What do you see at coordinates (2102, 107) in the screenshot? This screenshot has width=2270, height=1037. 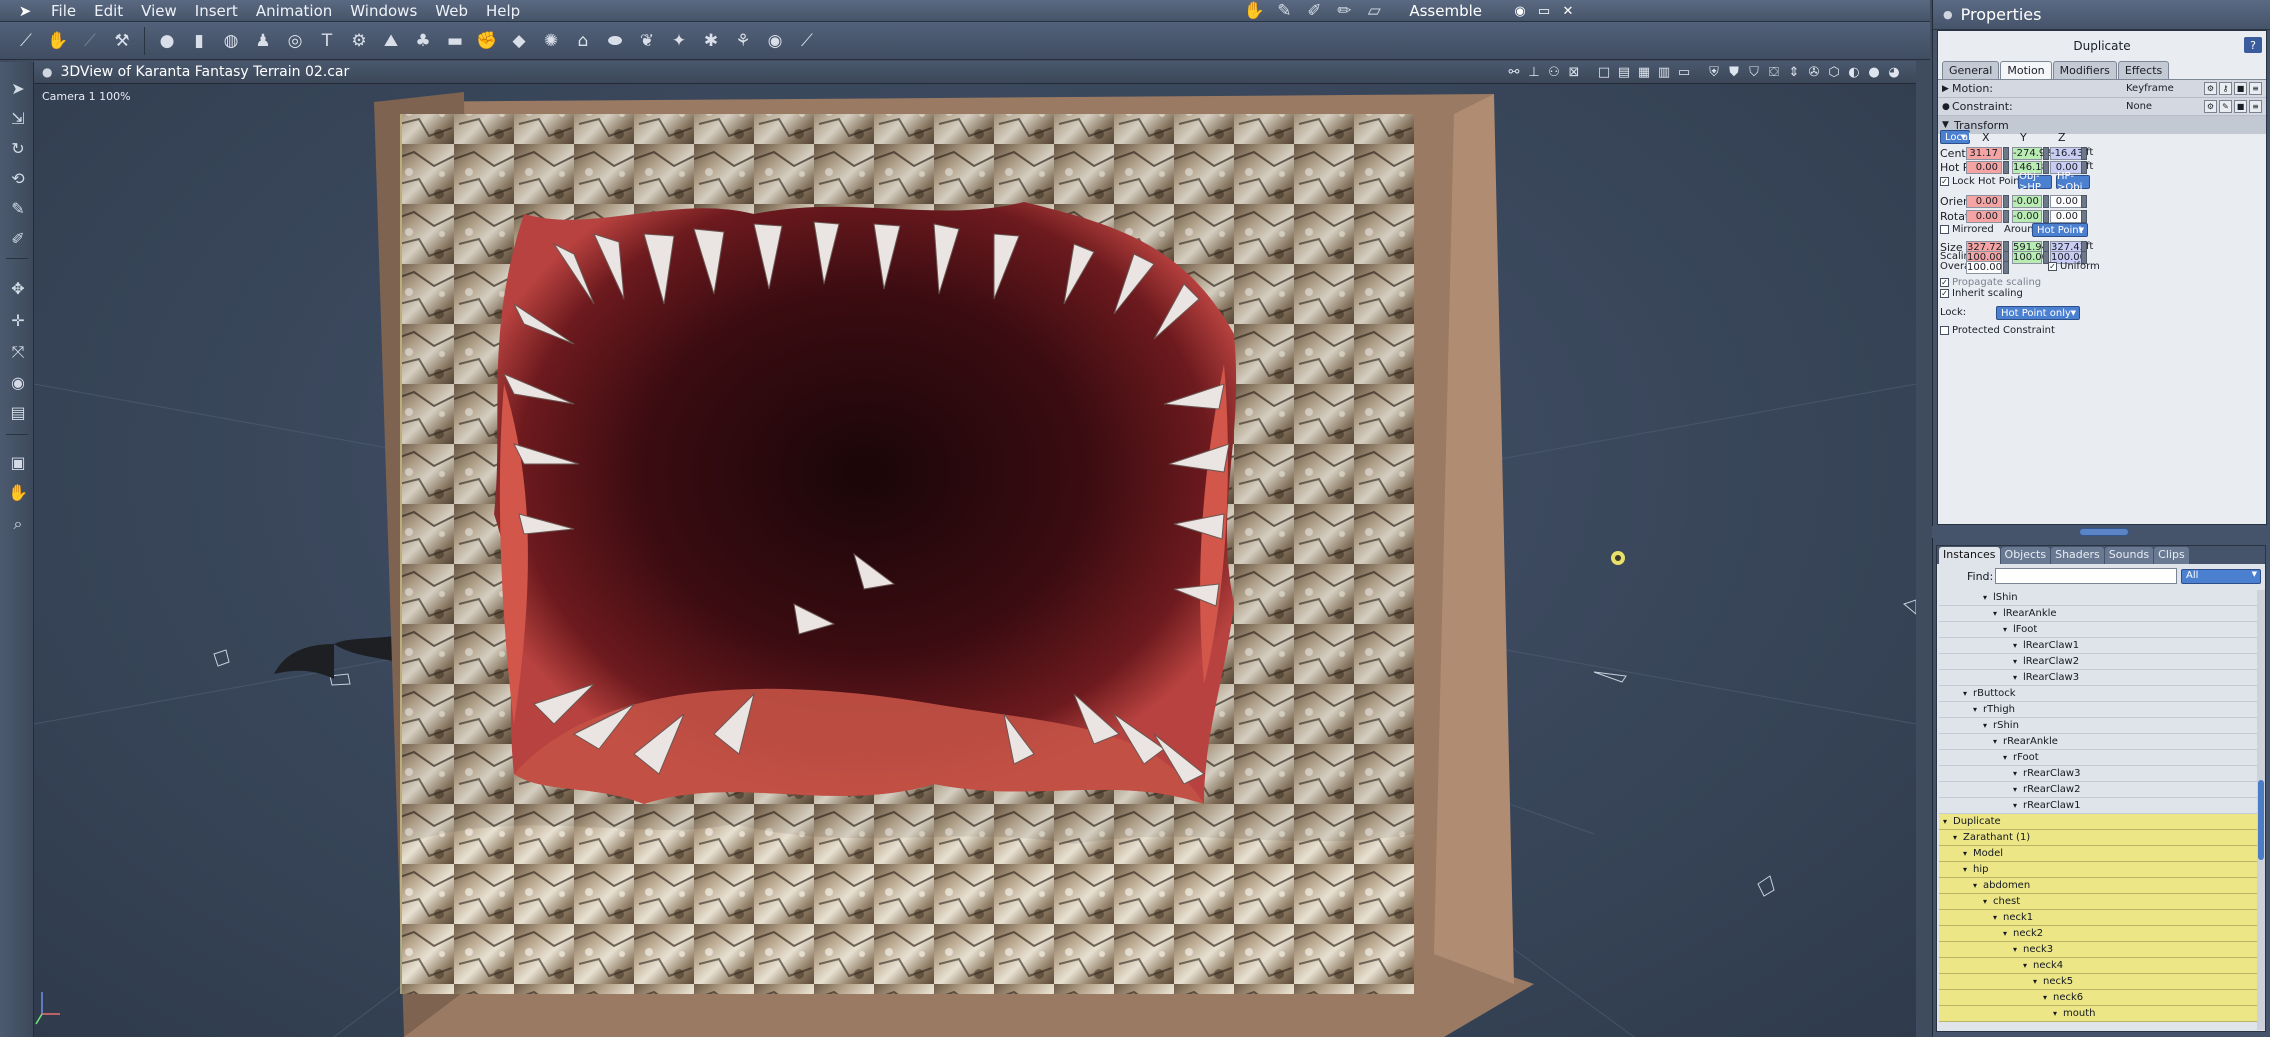 I see `constraint-row: ● Constraint: None ⚙ ✎ ■ ≡` at bounding box center [2102, 107].